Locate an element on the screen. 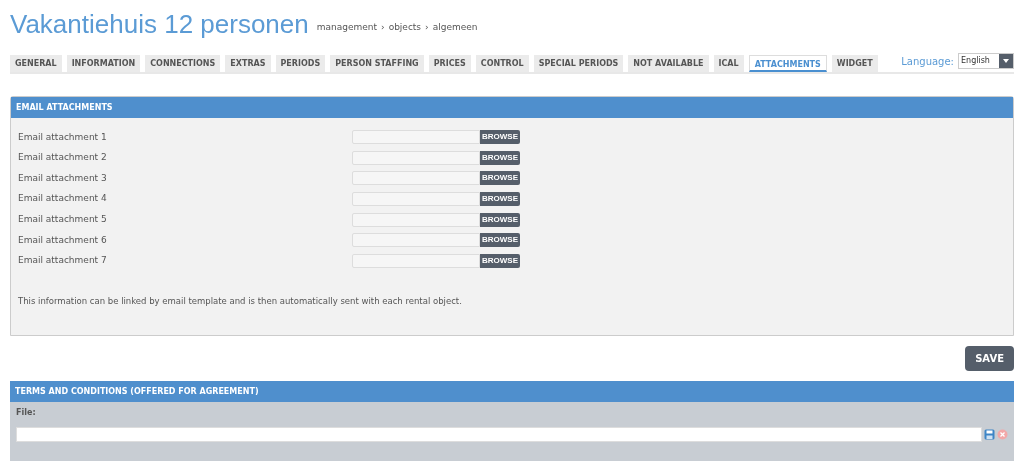 This screenshot has width=1024, height=469. breadcrumb-link: algemeen is located at coordinates (455, 27).